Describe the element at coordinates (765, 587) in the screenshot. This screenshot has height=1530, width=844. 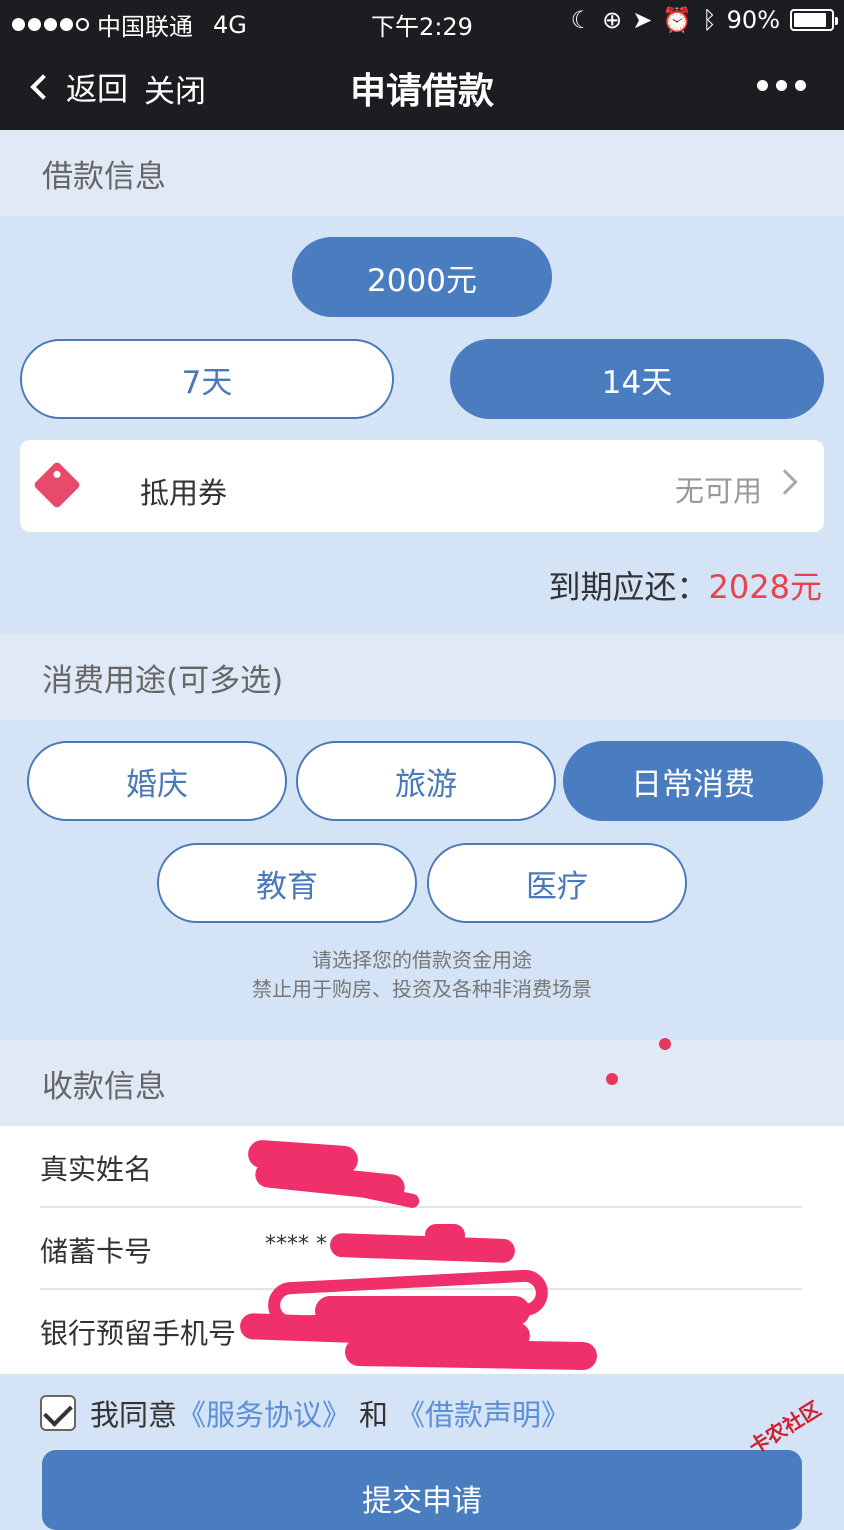
I see `due-amount: 2028元` at that location.